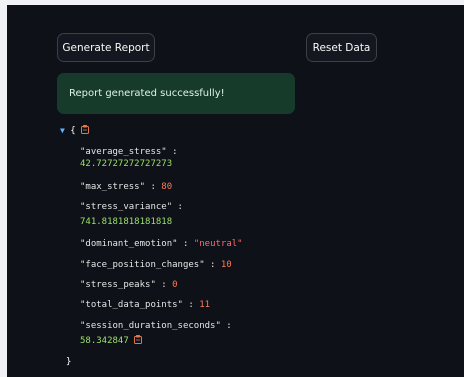 The height and width of the screenshot is (377, 464). I want to click on json-root-line: ▼ {, so click(75, 130).